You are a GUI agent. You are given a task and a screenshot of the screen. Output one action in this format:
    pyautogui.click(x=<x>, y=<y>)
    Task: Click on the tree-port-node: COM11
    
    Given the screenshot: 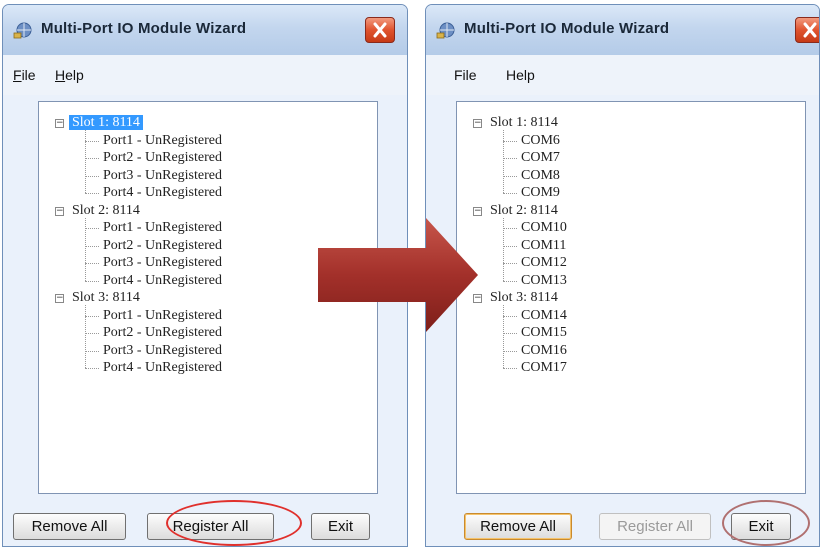 What is the action you would take?
    pyautogui.click(x=543, y=246)
    